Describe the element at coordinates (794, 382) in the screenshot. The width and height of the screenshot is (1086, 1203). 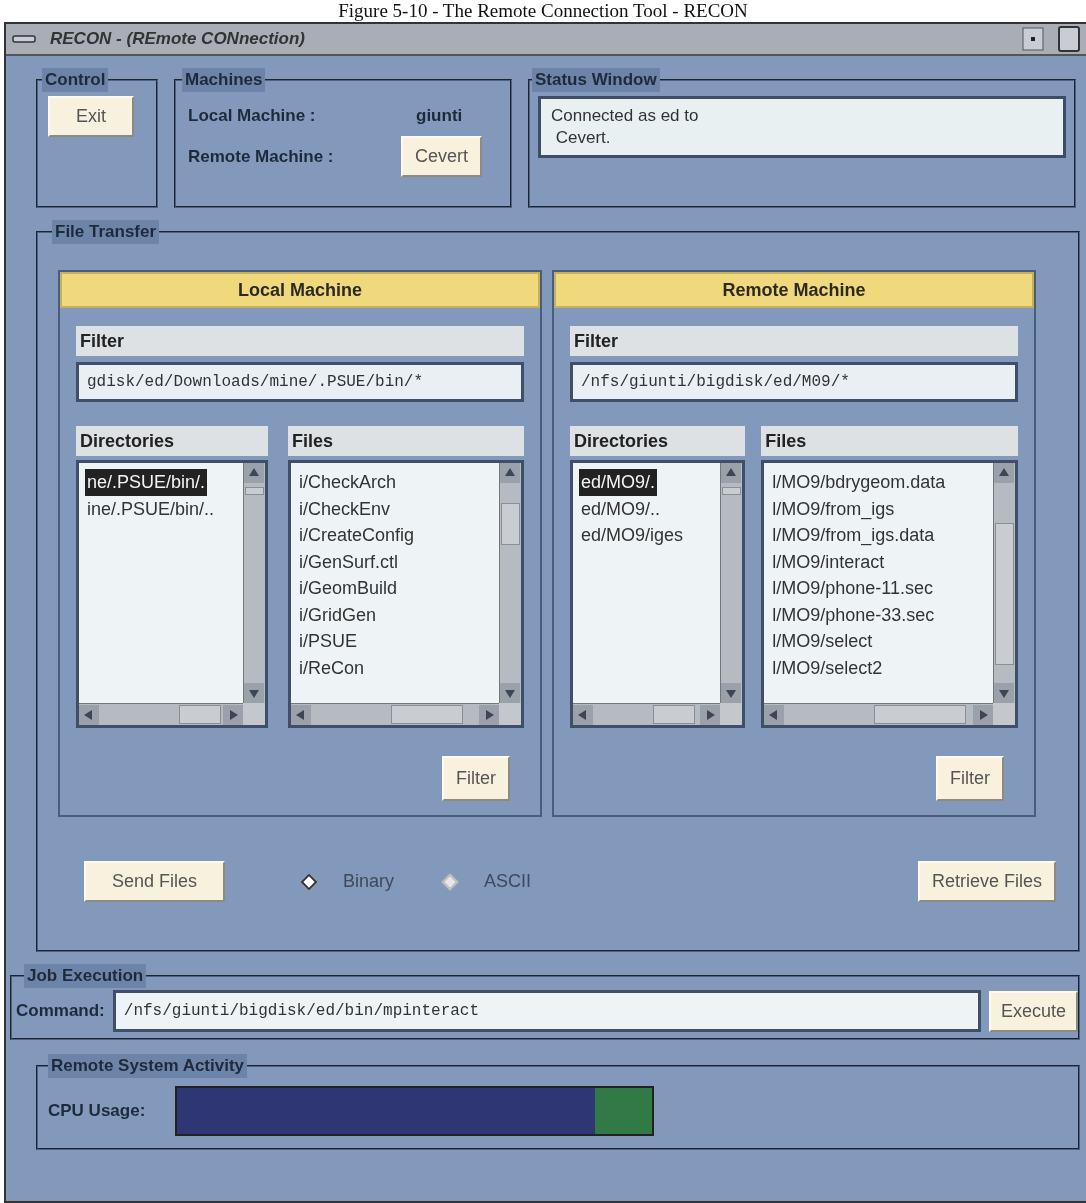
I see `filter-field: /nfs/giunti/bigdisk/ed/M09/*` at that location.